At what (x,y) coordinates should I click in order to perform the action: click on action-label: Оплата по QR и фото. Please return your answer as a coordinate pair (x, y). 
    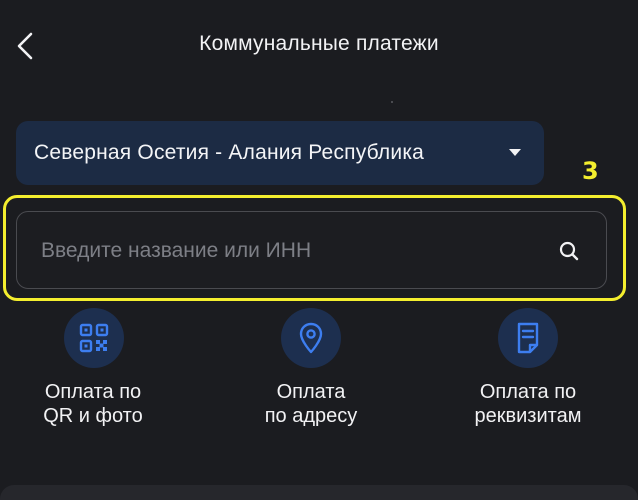
    Looking at the image, I should click on (96, 404).